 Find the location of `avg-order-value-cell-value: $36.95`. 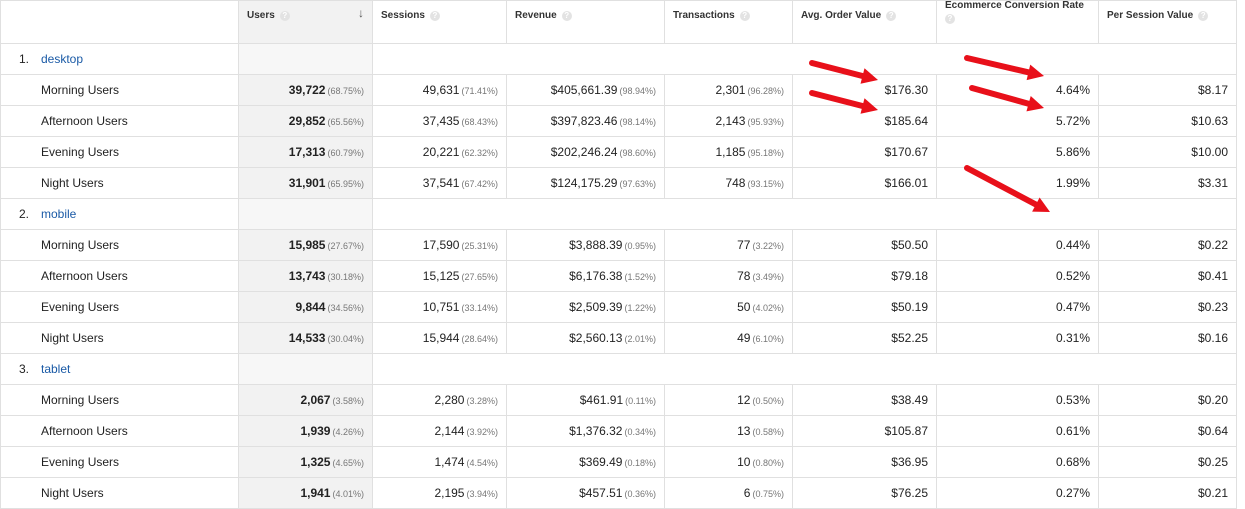

avg-order-value-cell-value: $36.95 is located at coordinates (909, 462).